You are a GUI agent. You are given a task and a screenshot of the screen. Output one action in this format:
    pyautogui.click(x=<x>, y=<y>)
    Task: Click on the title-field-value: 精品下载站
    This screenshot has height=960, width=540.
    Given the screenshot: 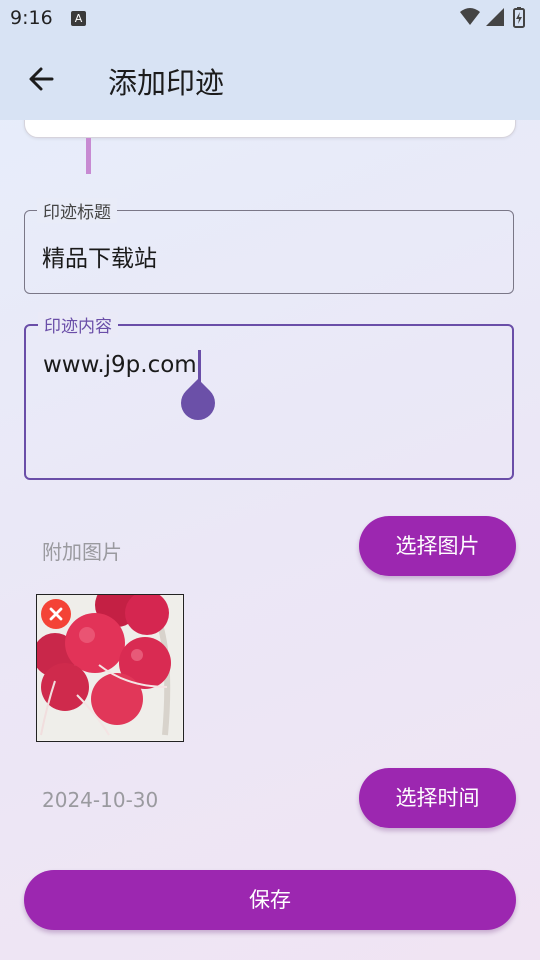 What is the action you would take?
    pyautogui.click(x=99, y=256)
    